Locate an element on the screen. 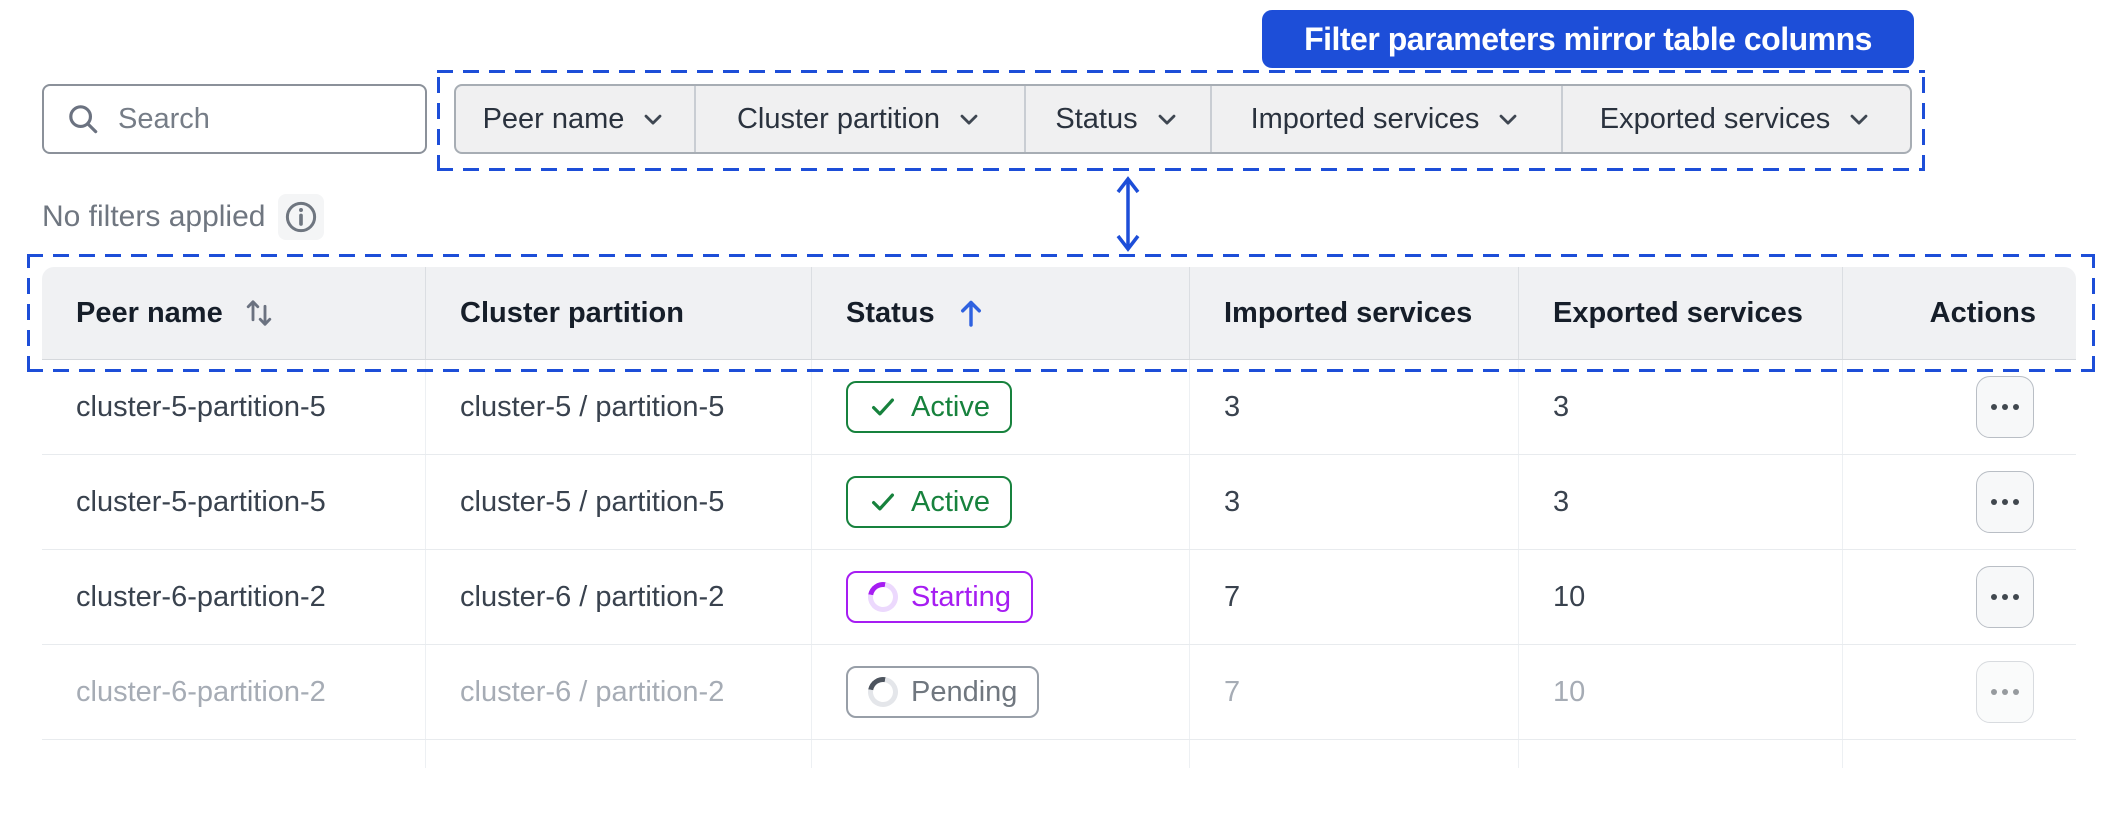 The height and width of the screenshot is (816, 2118). column-label: Peer name is located at coordinates (149, 312).